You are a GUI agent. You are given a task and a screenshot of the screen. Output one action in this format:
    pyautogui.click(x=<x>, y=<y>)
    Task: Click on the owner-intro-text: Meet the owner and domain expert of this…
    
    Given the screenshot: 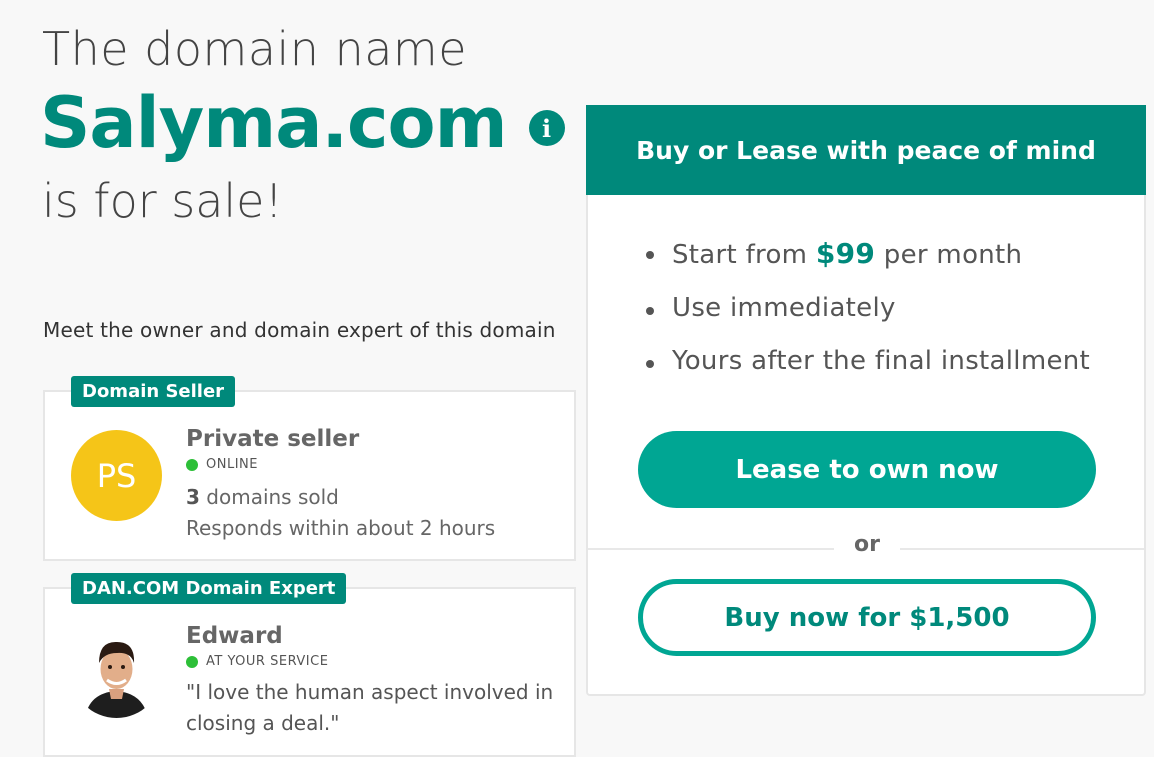 What is the action you would take?
    pyautogui.click(x=299, y=330)
    